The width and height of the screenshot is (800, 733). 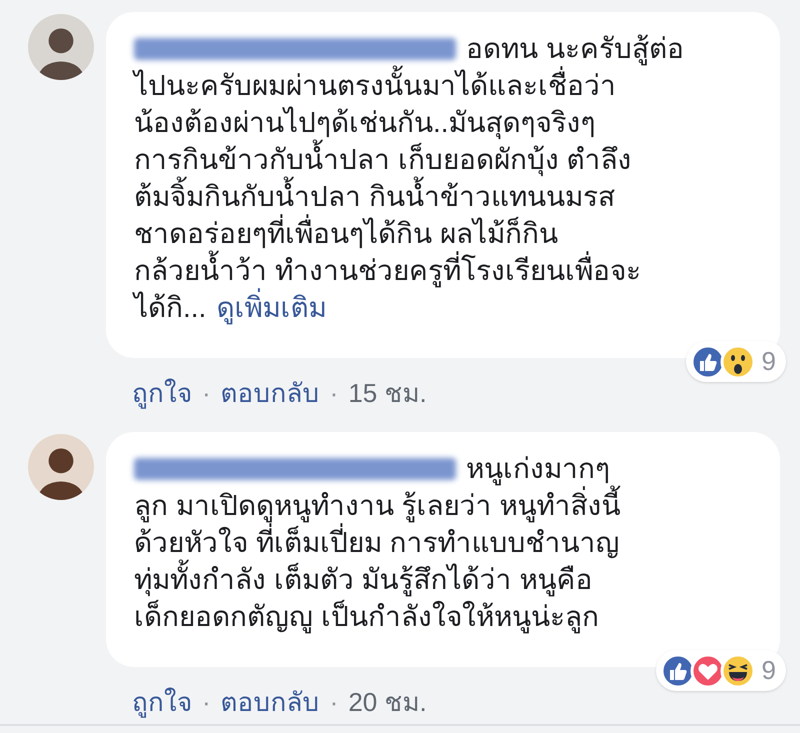 I want to click on comment-time: 20 ชม., so click(x=387, y=702).